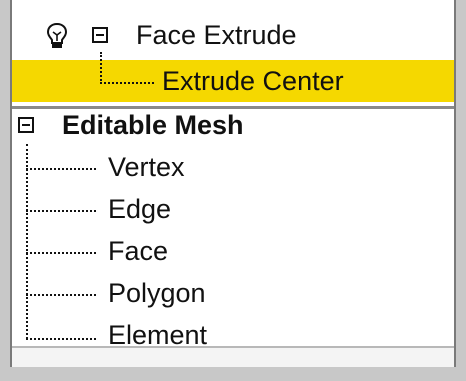 This screenshot has width=466, height=381. Describe the element at coordinates (146, 167) in the screenshot. I see `sub-object-label: Vertex` at that location.